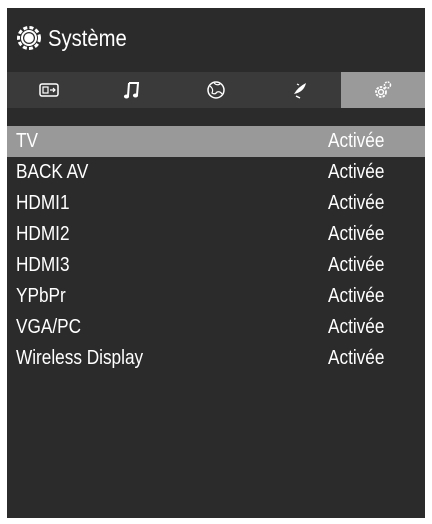 This screenshot has width=432, height=524. I want to click on tab-picture, so click(49, 90).